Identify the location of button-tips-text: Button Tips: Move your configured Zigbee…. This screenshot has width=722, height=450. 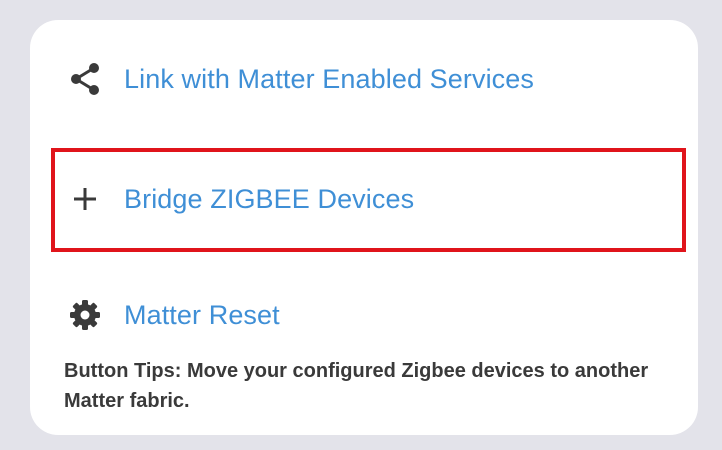
(356, 386).